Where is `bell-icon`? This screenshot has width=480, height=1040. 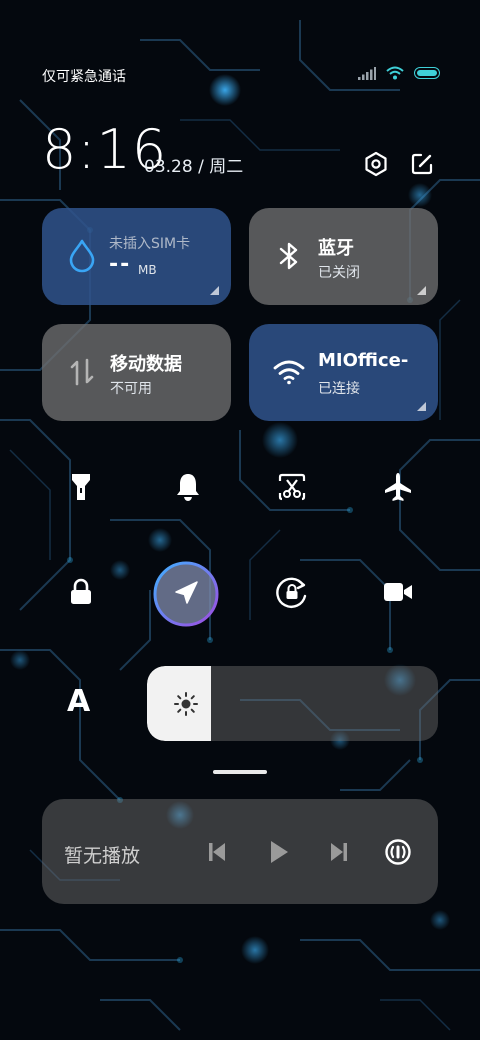 bell-icon is located at coordinates (188, 487).